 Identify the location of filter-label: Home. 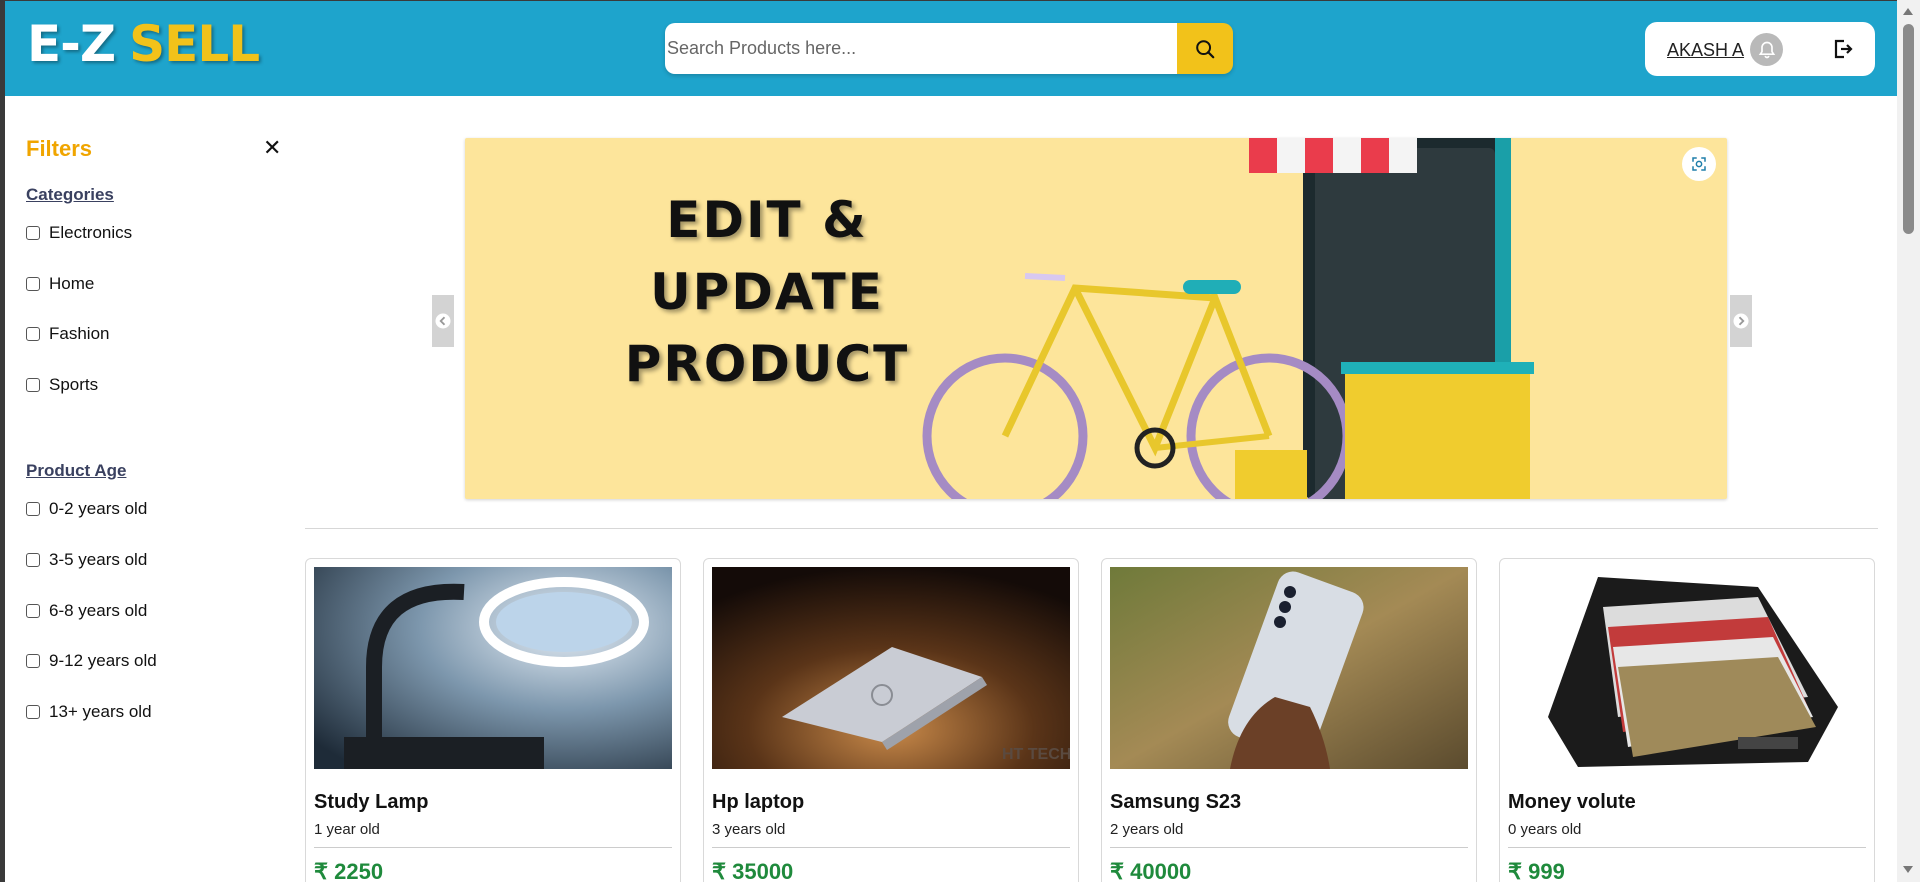
(72, 283).